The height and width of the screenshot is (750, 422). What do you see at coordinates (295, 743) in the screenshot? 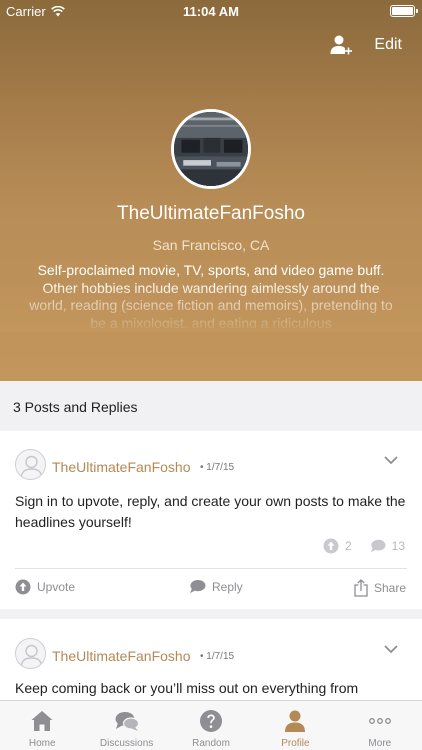
I see `tab-label: Profile` at bounding box center [295, 743].